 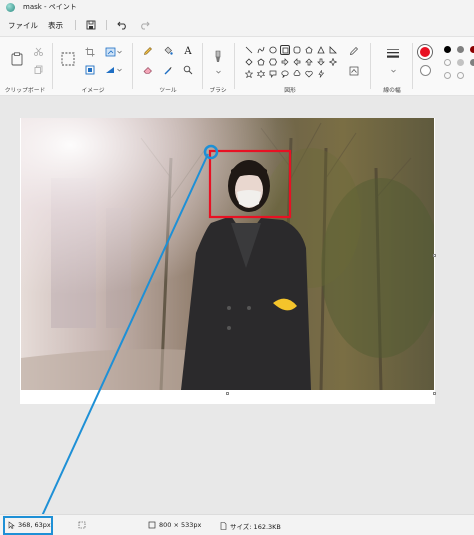 I want to click on color-picker-icon, so click(x=168, y=70).